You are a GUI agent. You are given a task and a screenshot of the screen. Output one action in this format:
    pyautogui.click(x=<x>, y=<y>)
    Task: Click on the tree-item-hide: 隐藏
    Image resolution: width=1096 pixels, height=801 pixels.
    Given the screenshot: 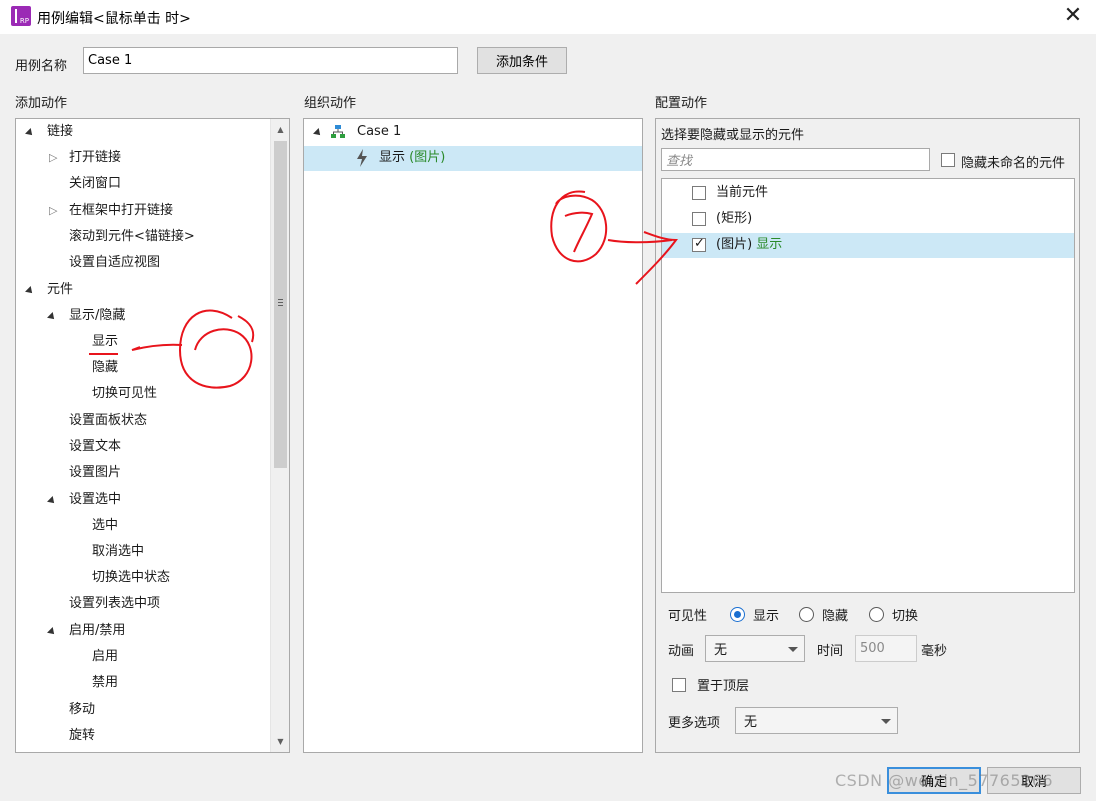 What is the action you would take?
    pyautogui.click(x=105, y=368)
    